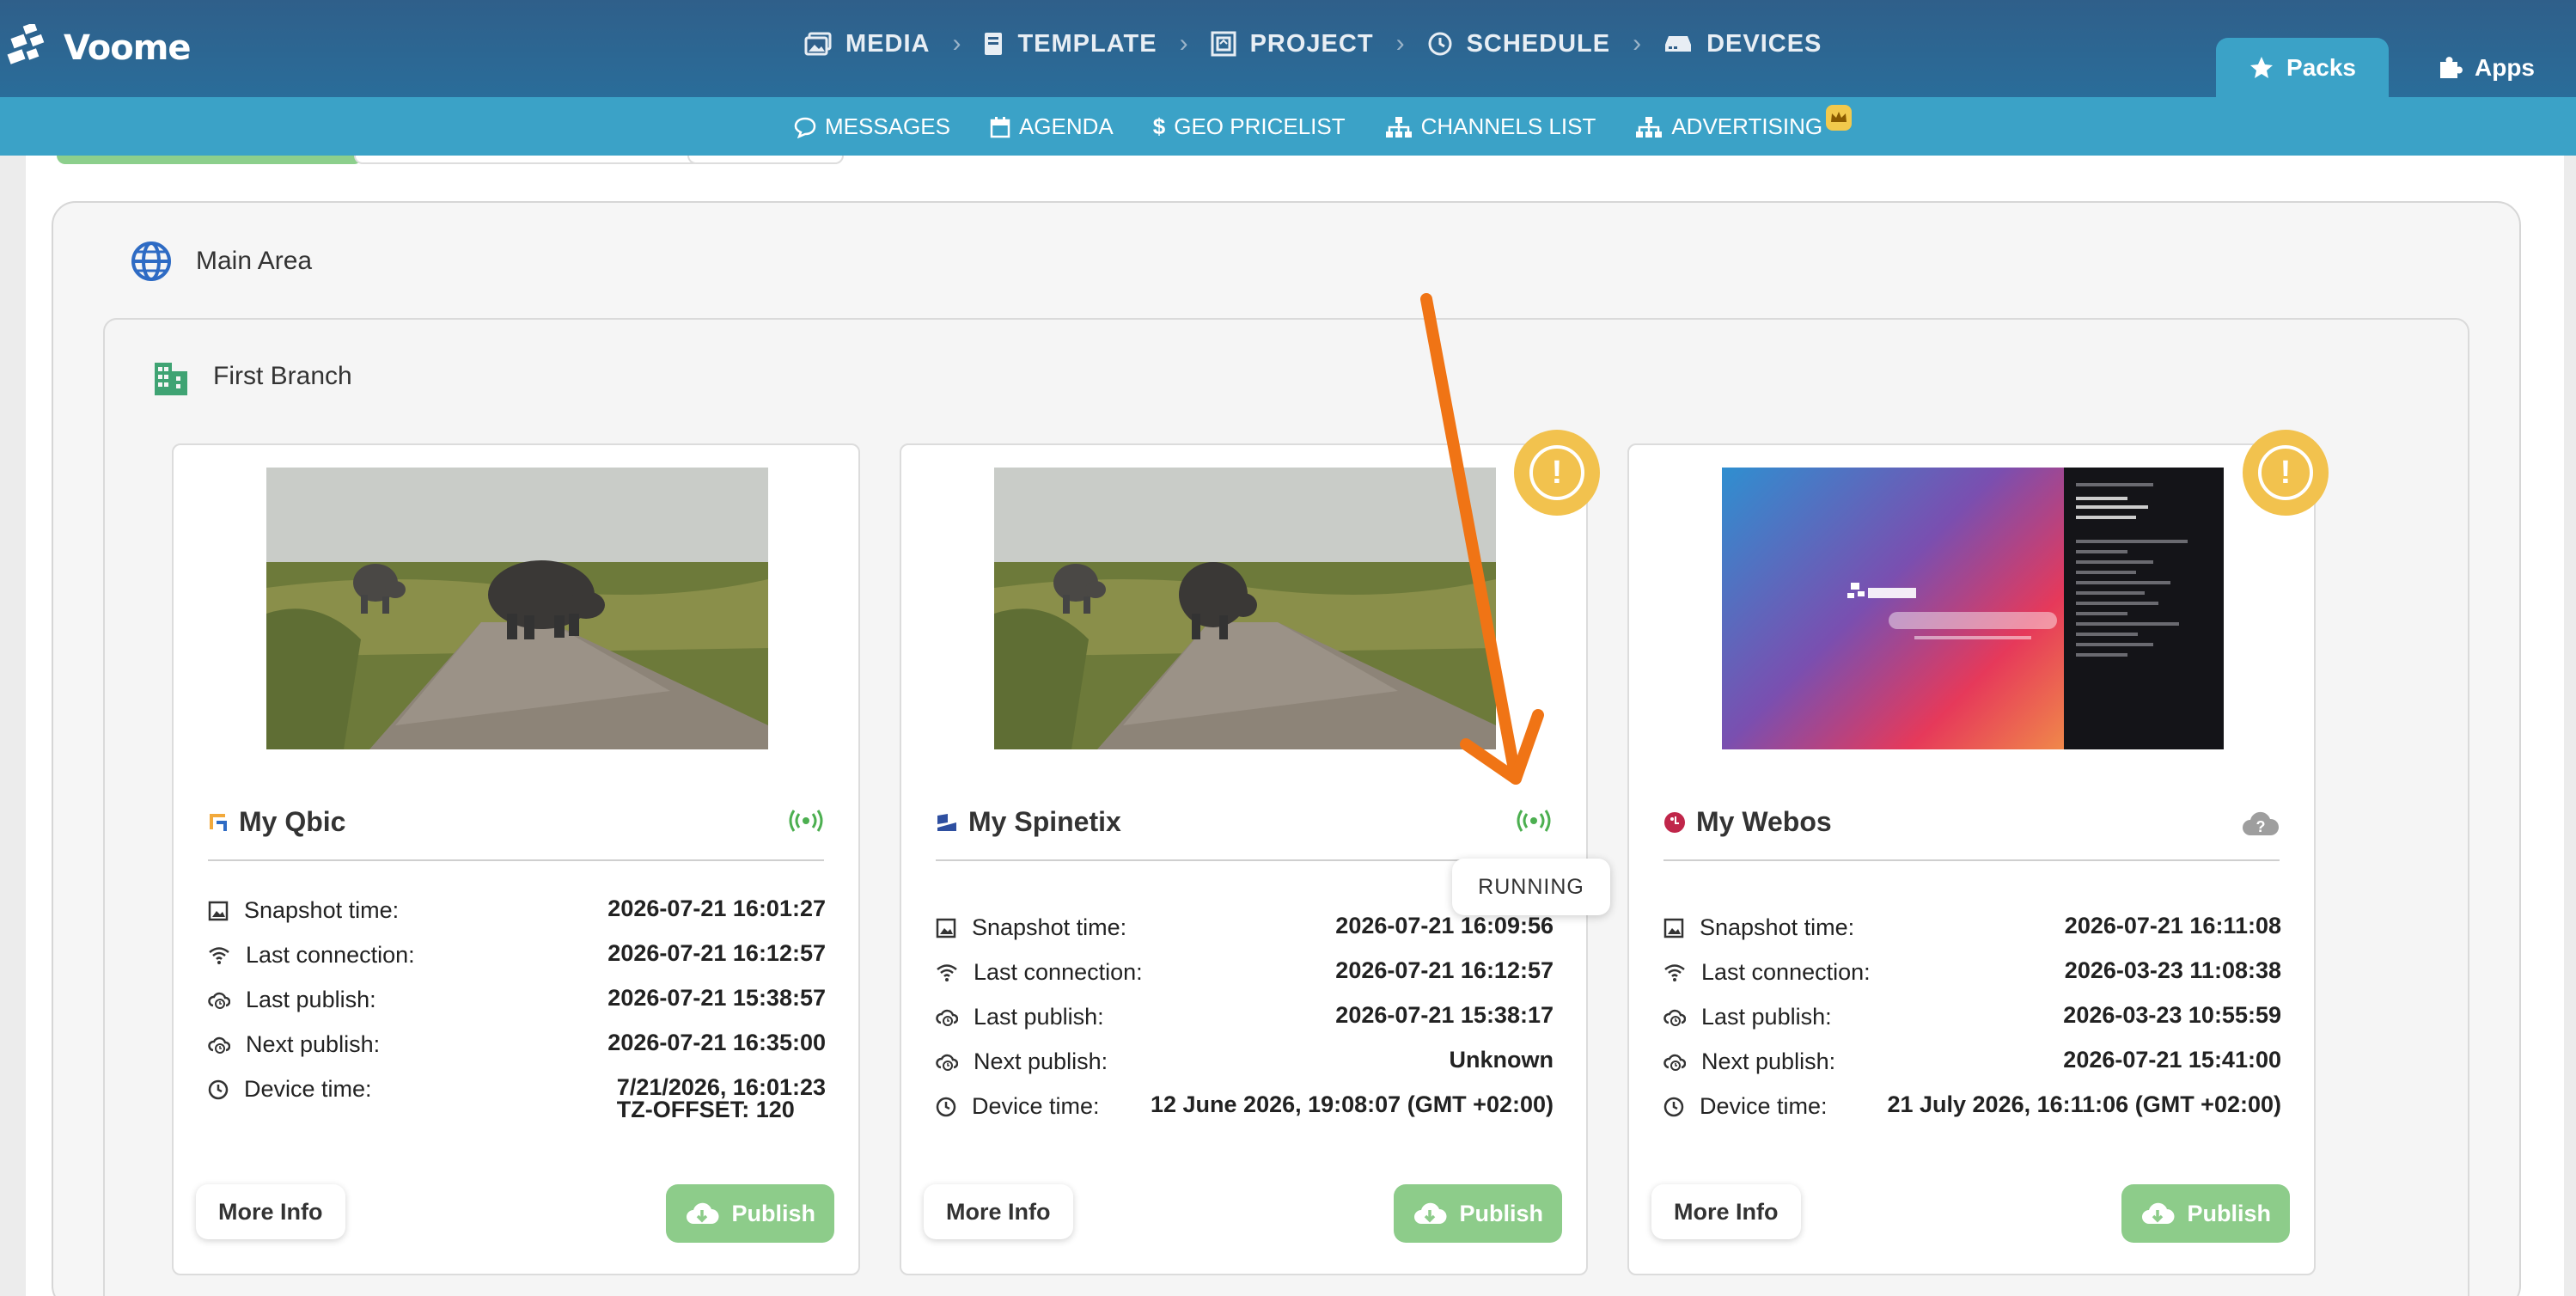 The image size is (2576, 1296). What do you see at coordinates (2396, 67) in the screenshot?
I see `top-tabs: Packs Apps` at bounding box center [2396, 67].